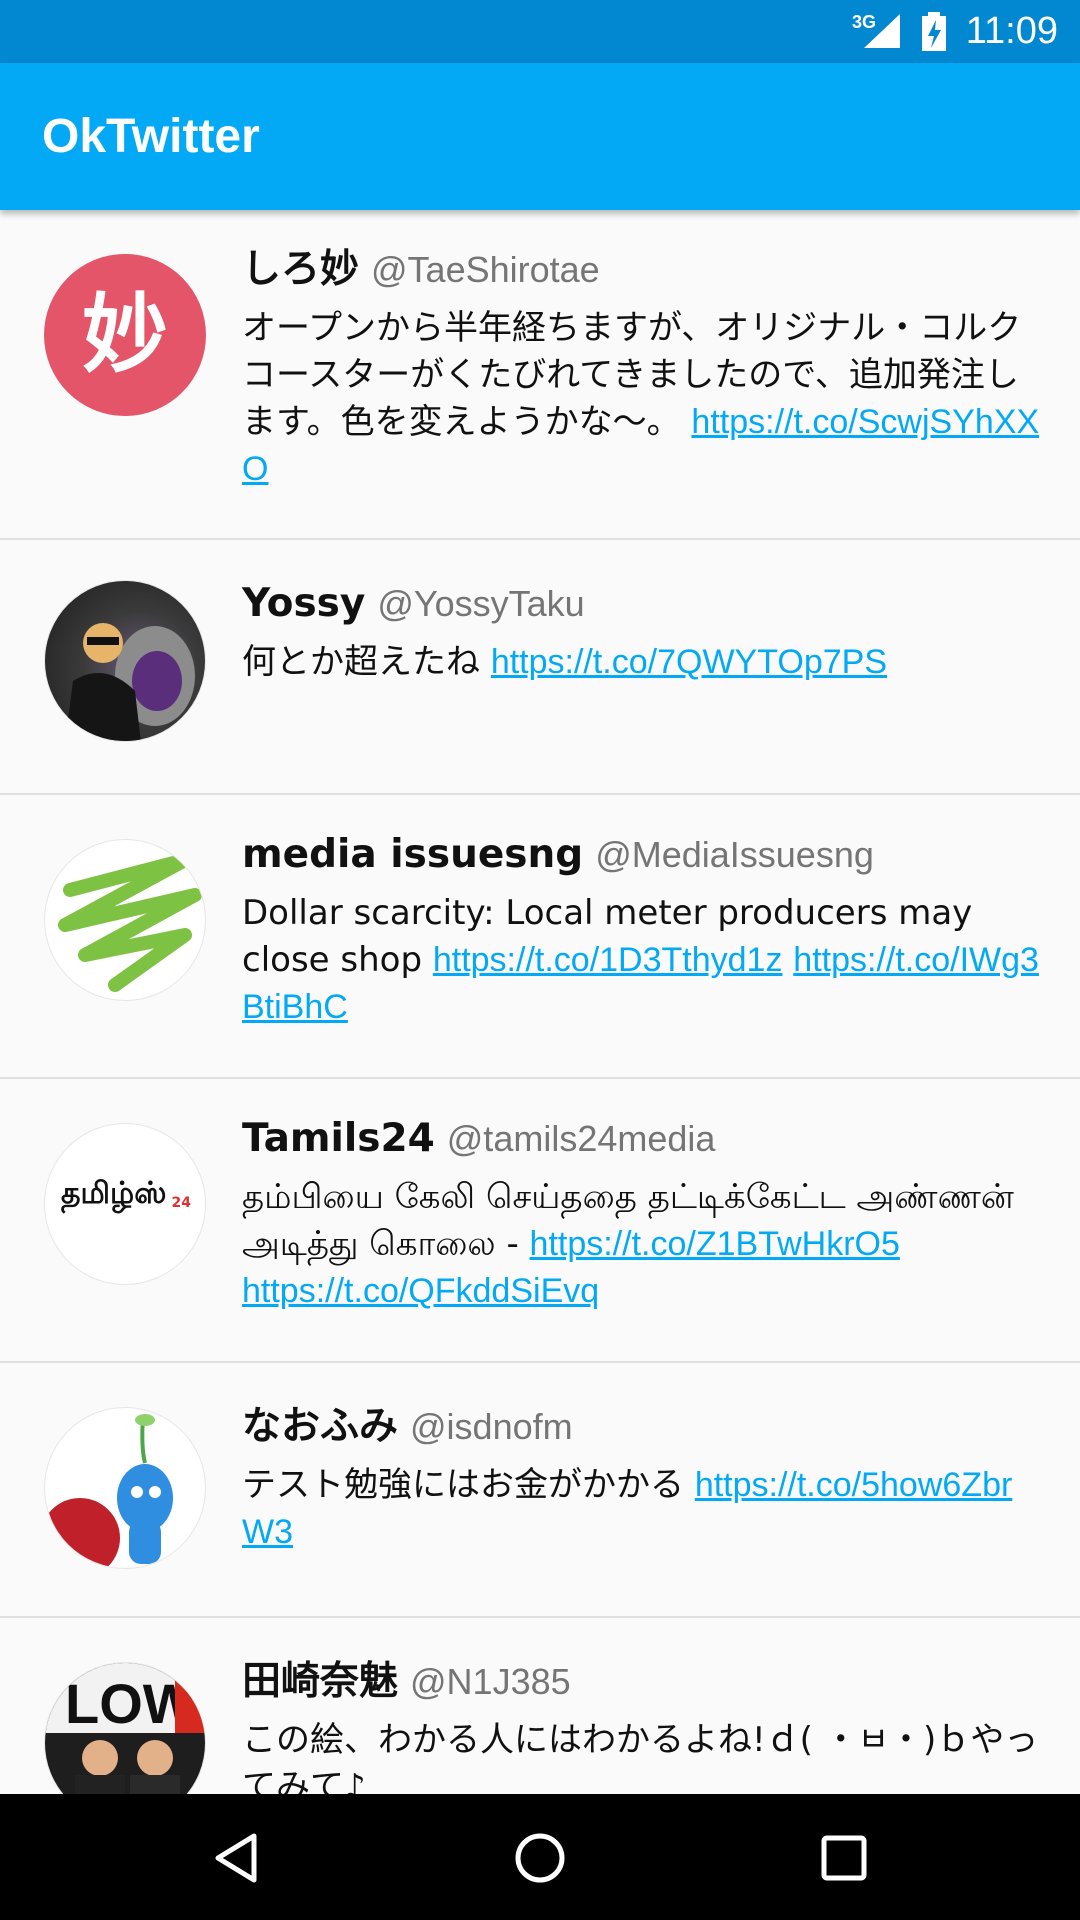 This screenshot has height=1920, width=1080. What do you see at coordinates (540, 31) in the screenshot?
I see `status-bar: 3G 11:09` at bounding box center [540, 31].